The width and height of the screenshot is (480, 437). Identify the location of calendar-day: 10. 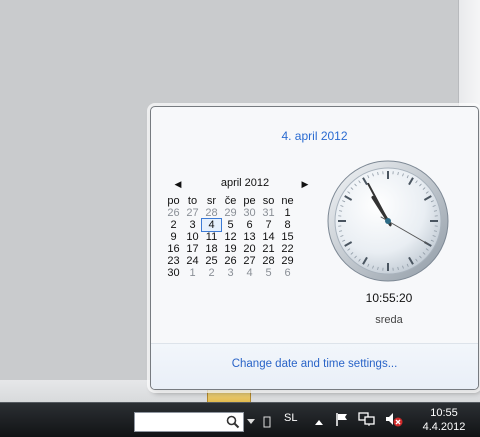
(192, 237).